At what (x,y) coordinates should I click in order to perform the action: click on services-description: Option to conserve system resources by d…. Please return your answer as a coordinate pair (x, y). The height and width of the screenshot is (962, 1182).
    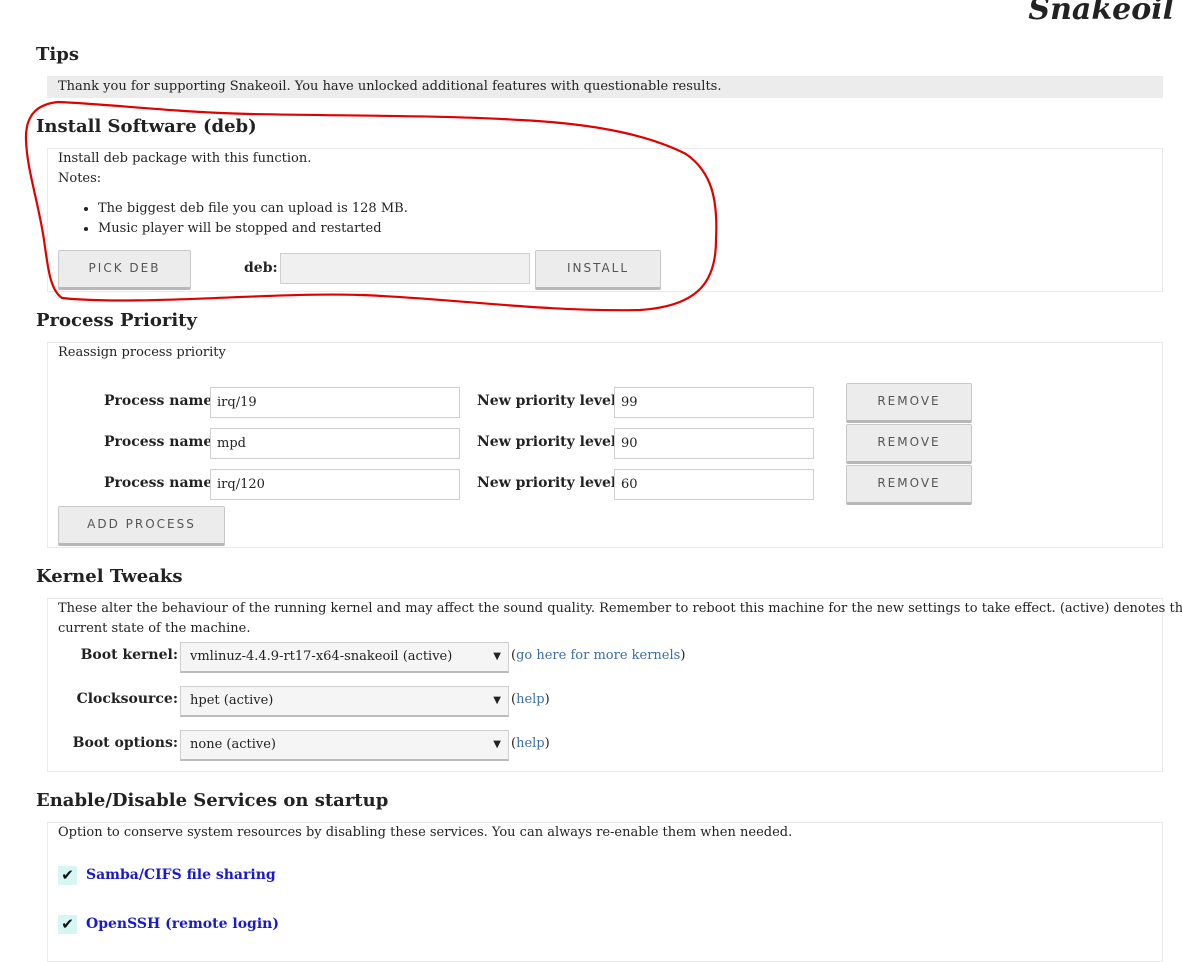
    Looking at the image, I should click on (425, 832).